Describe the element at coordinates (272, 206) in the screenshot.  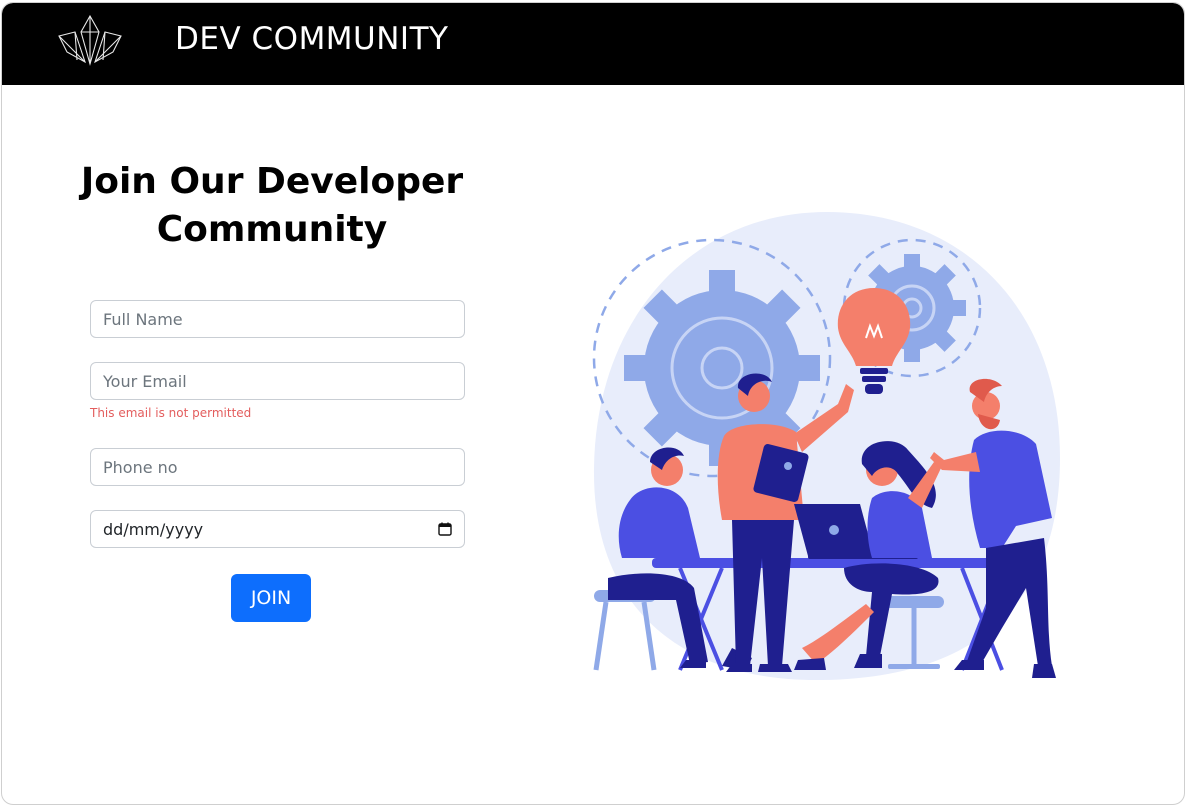
I see `page-title: Join Our Developer Community` at that location.